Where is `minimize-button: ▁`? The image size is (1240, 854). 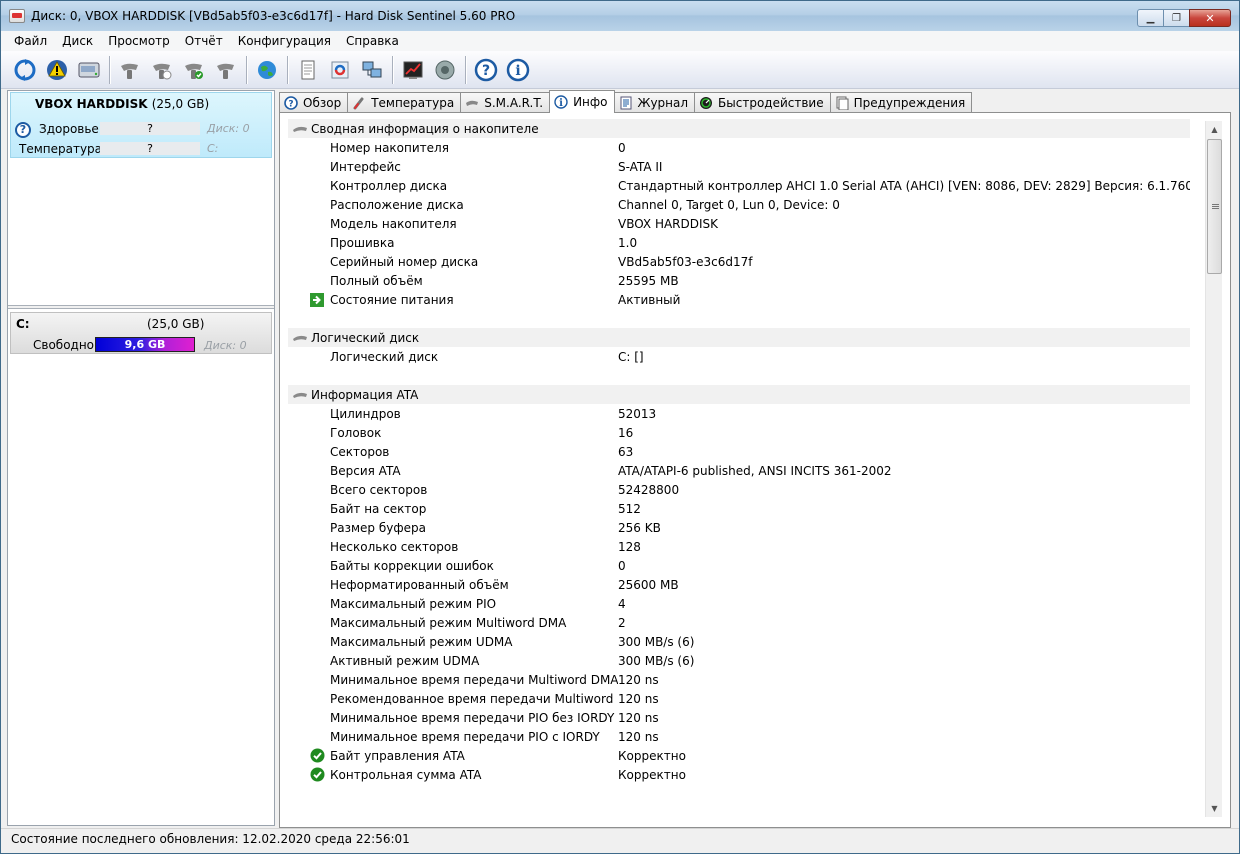 minimize-button: ▁ is located at coordinates (1150, 18).